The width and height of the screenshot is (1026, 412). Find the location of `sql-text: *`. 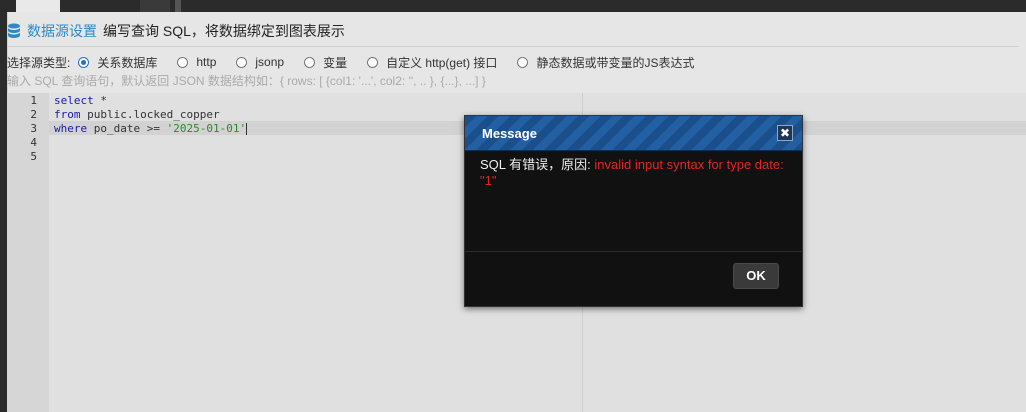

sql-text: * is located at coordinates (100, 100).